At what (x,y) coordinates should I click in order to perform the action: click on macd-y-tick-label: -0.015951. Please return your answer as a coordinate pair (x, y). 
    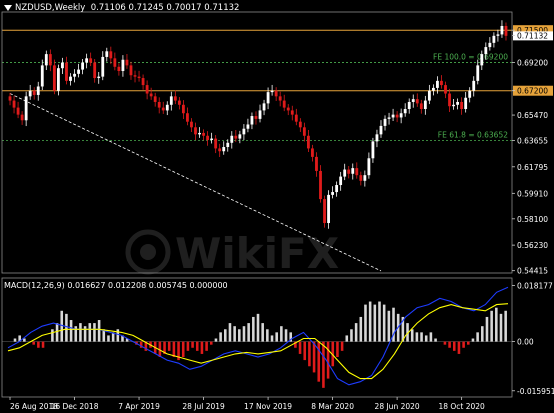
    Looking at the image, I should click on (535, 391).